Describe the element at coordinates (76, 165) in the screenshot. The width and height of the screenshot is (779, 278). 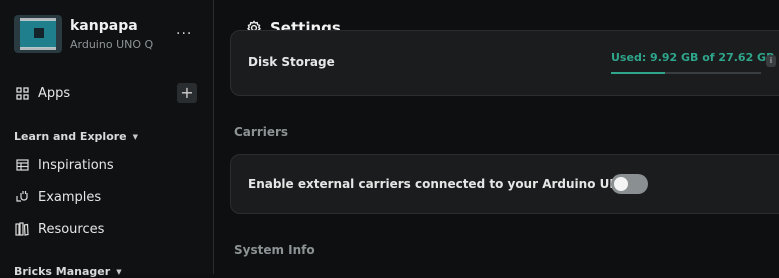
I see `sidebar-item-label: Inspirations` at that location.